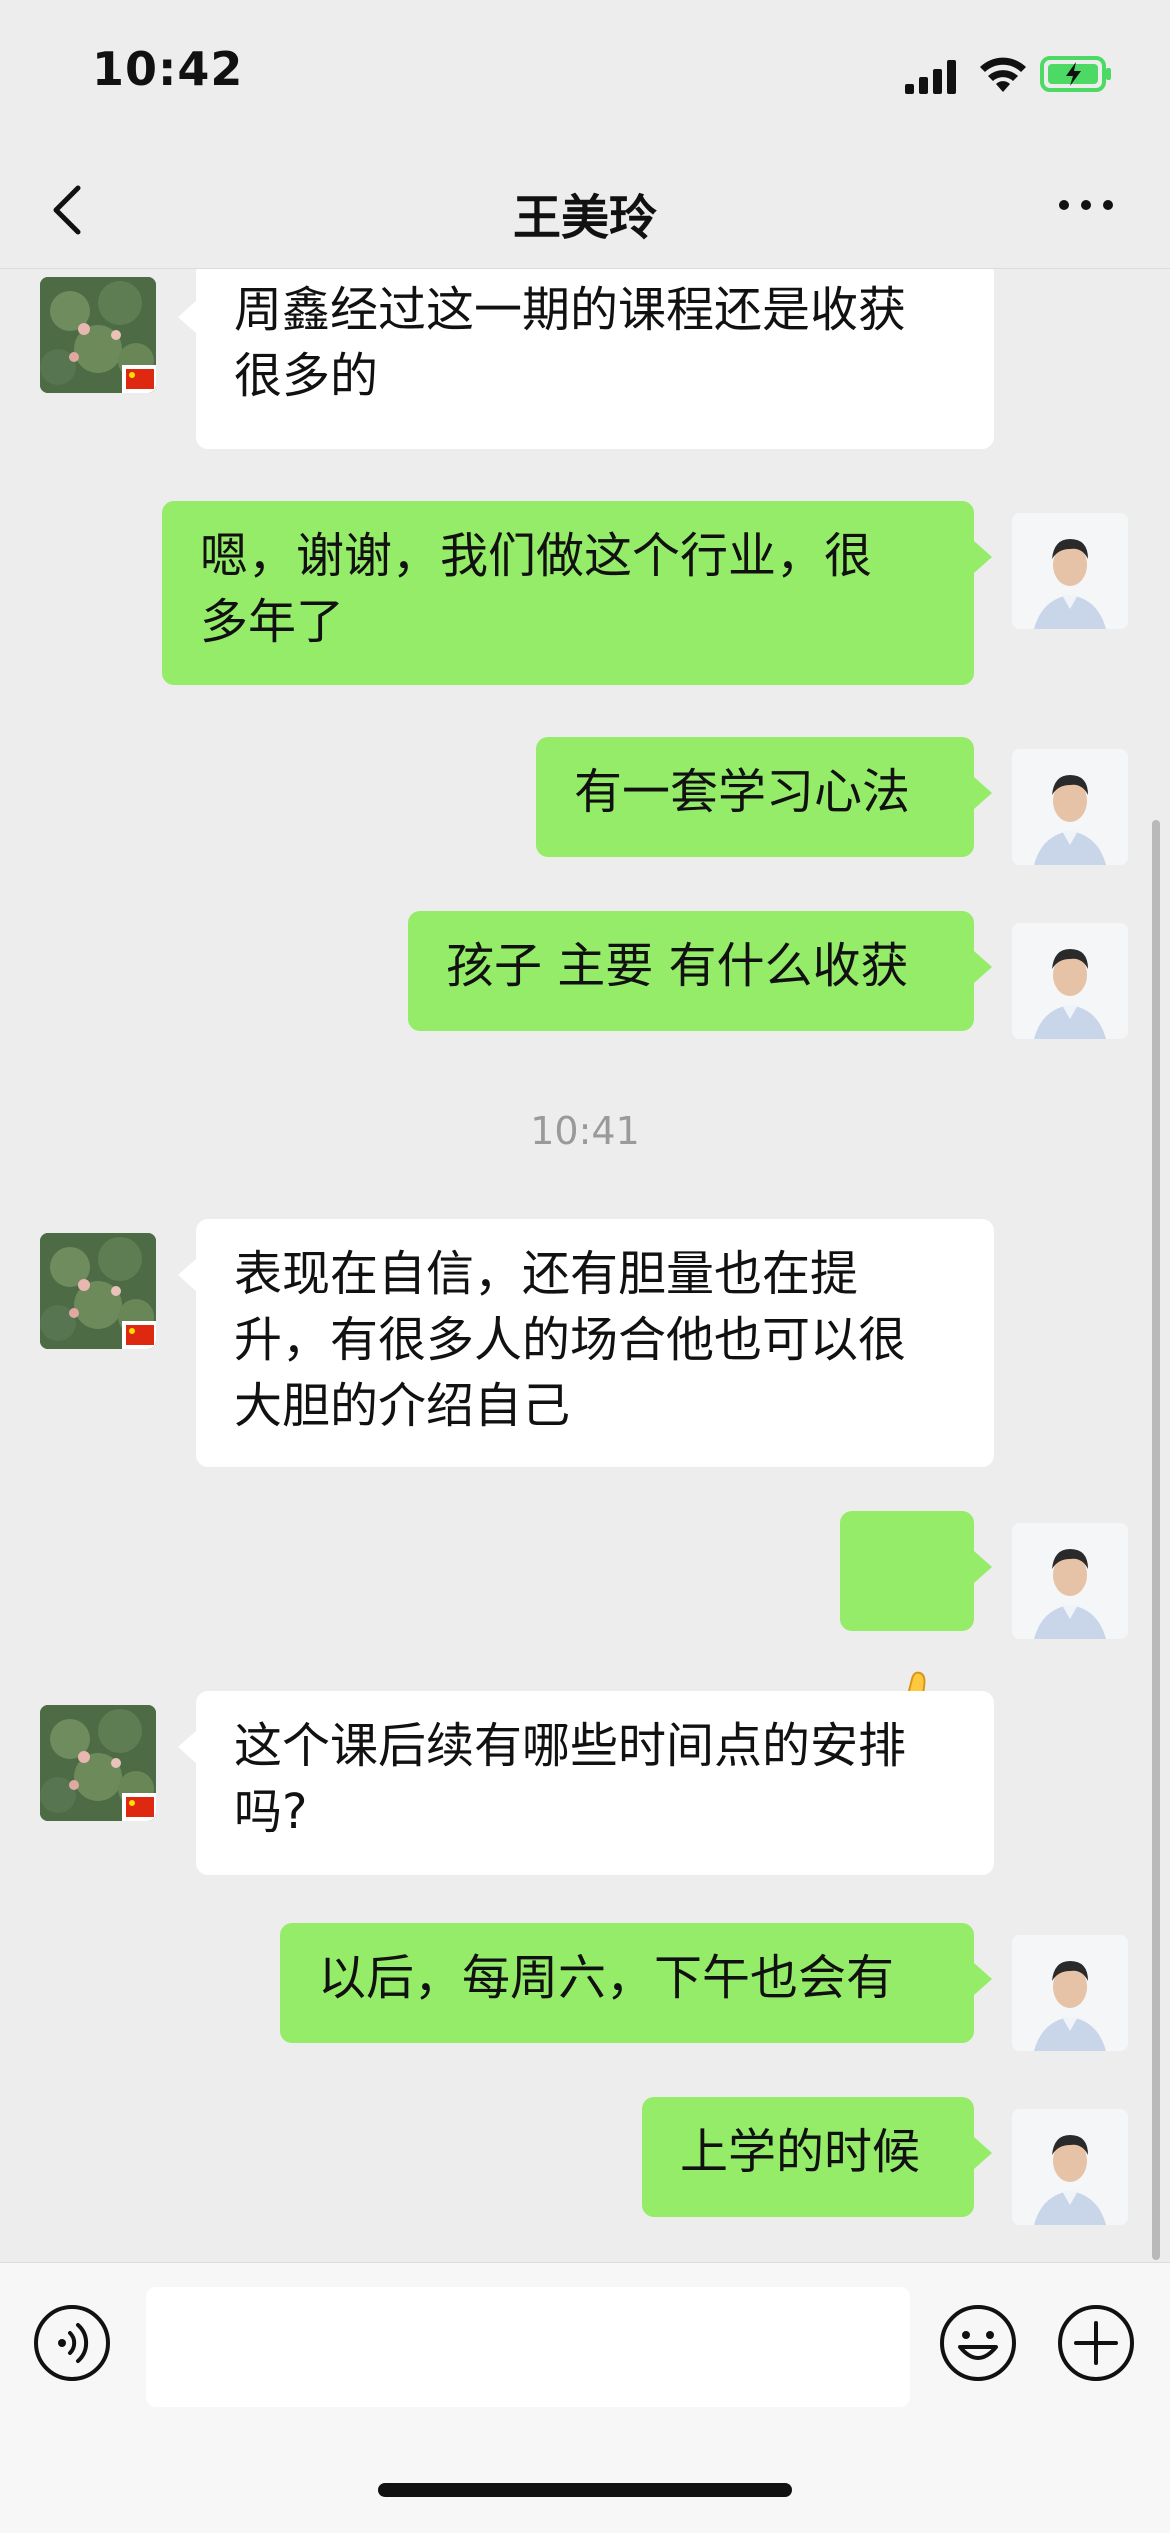 This screenshot has width=1170, height=2533. Describe the element at coordinates (978, 2343) in the screenshot. I see `emoji-icon` at that location.